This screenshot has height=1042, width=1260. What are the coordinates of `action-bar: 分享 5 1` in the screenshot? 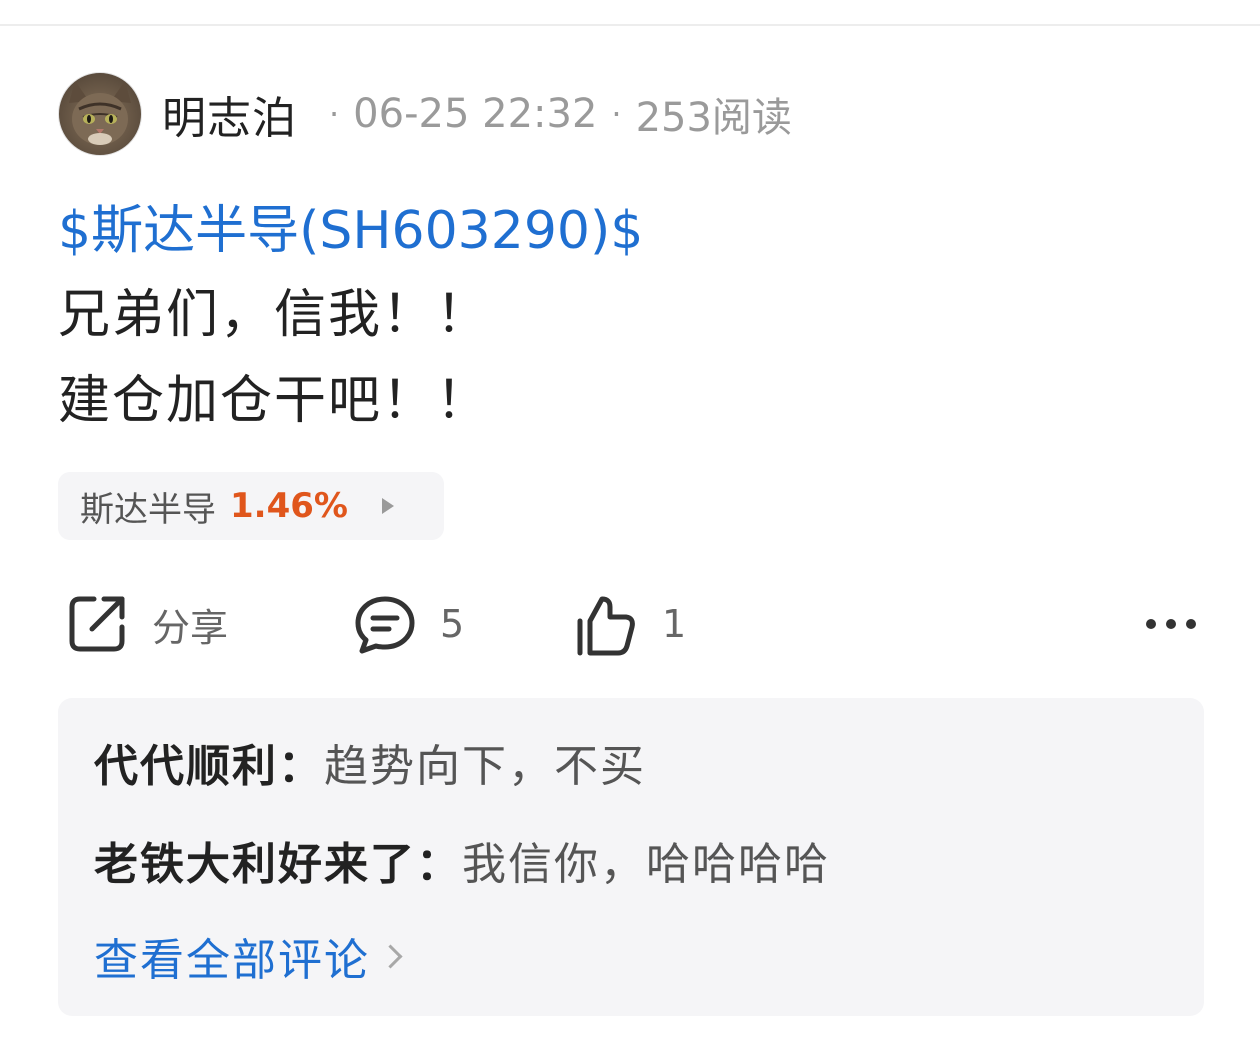 It's located at (633, 624).